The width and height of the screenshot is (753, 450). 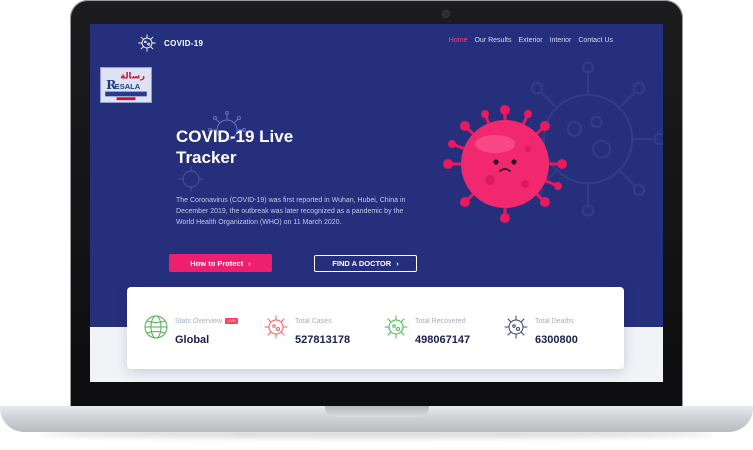 What do you see at coordinates (235, 136) in the screenshot?
I see `hero-title-line1: COVID-19 Live` at bounding box center [235, 136].